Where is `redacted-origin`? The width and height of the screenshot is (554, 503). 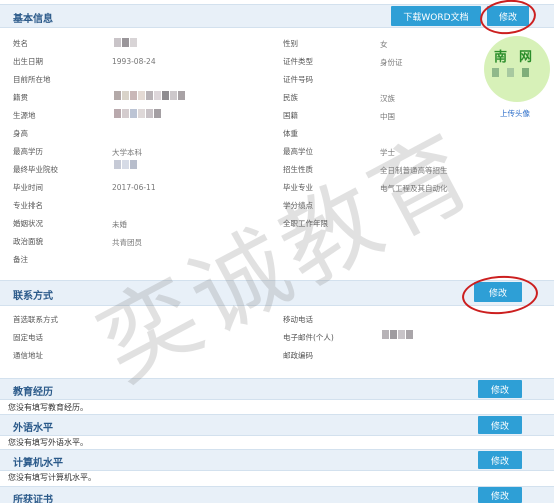
redacted-origin is located at coordinates (137, 113).